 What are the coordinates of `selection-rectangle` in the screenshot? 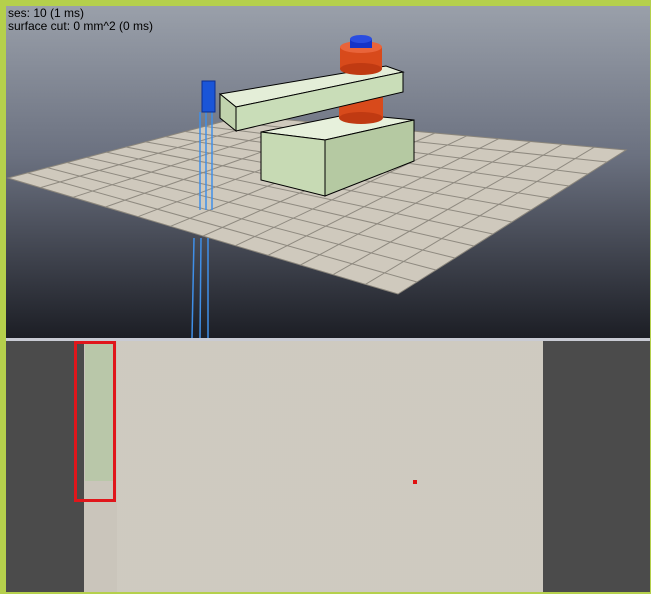 It's located at (95, 421).